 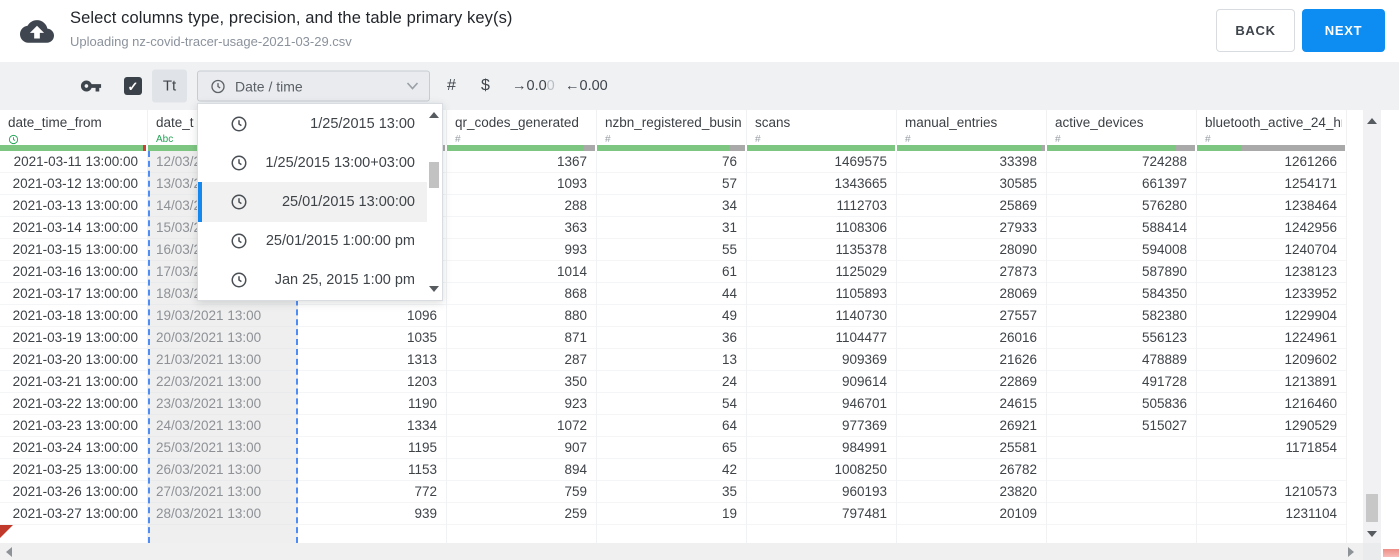 I want to click on table-cell: 33398, so click(x=971, y=162).